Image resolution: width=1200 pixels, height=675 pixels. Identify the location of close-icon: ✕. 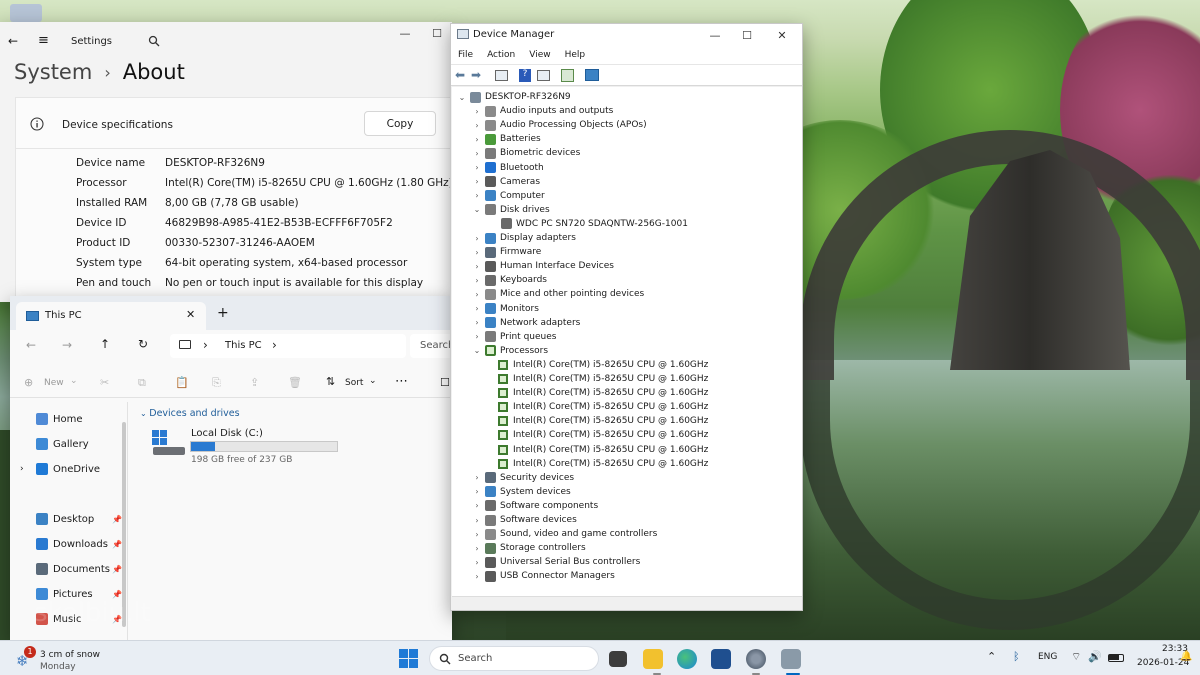
(782, 35).